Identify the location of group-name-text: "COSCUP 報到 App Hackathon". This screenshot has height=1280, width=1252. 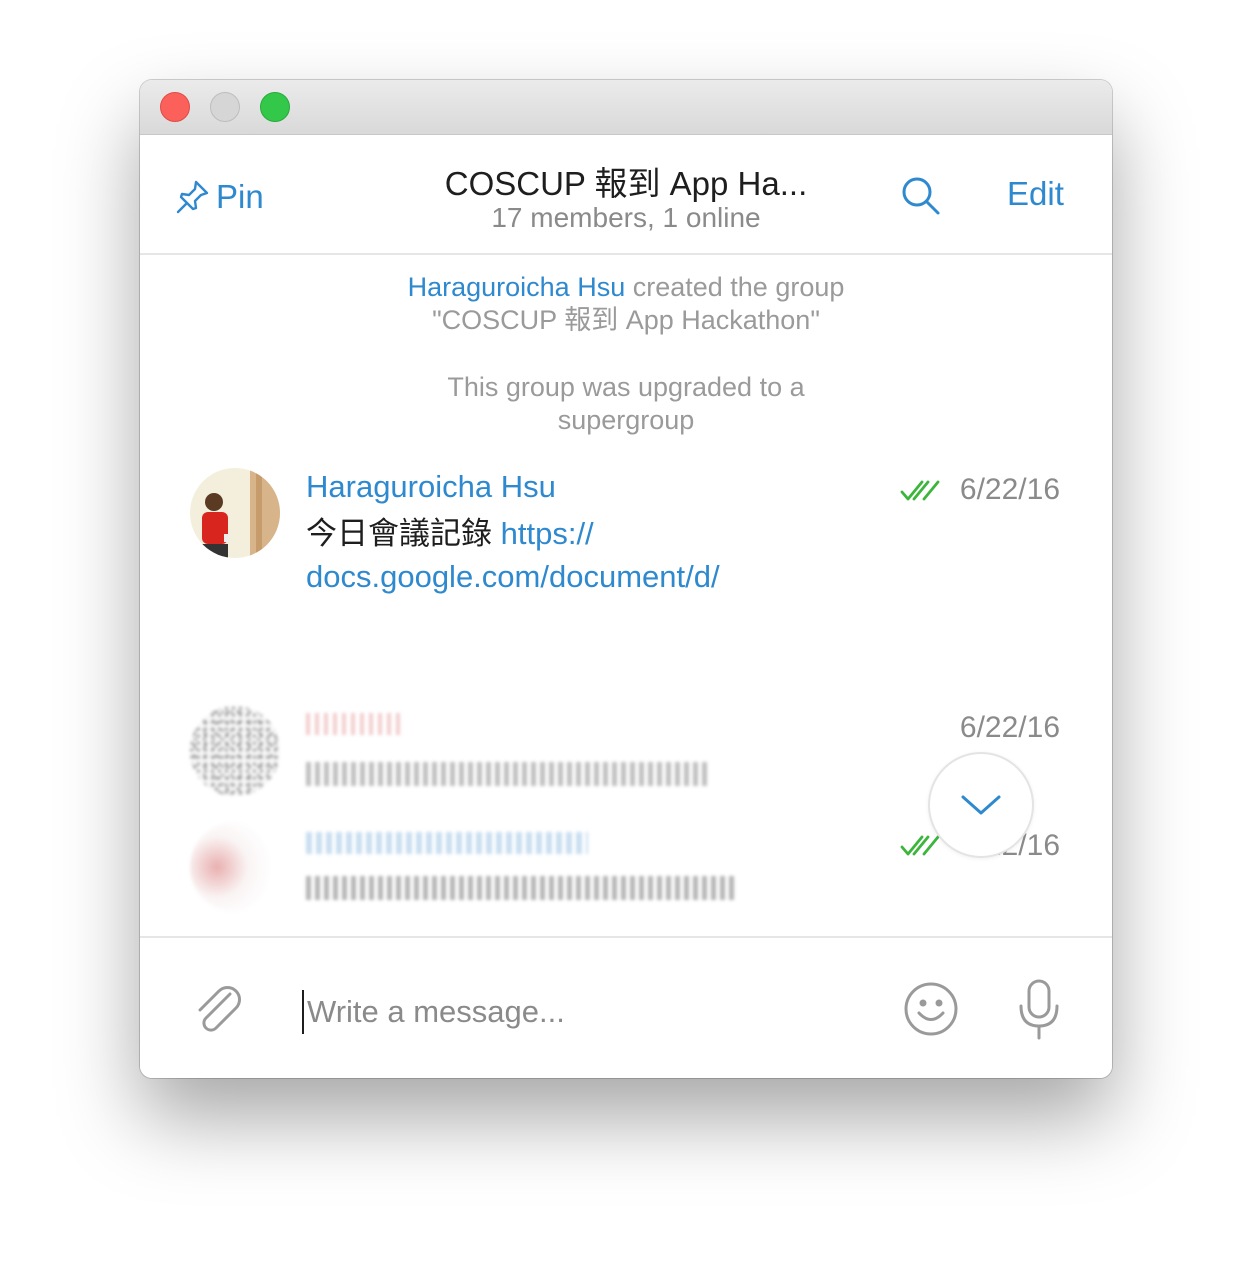
(626, 320).